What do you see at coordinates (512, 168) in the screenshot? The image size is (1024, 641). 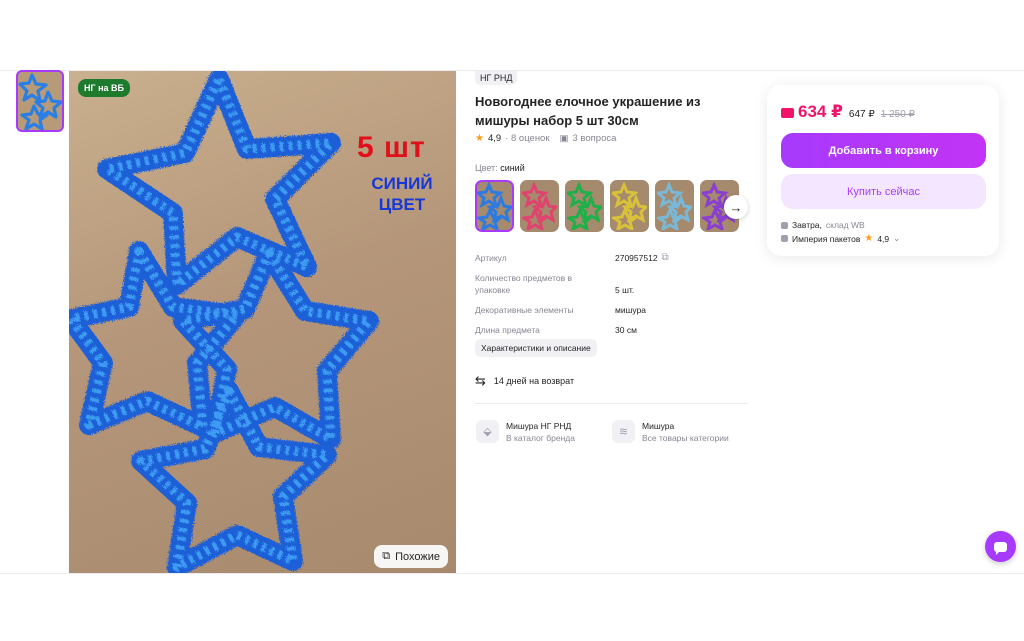 I see `color-value: синий` at bounding box center [512, 168].